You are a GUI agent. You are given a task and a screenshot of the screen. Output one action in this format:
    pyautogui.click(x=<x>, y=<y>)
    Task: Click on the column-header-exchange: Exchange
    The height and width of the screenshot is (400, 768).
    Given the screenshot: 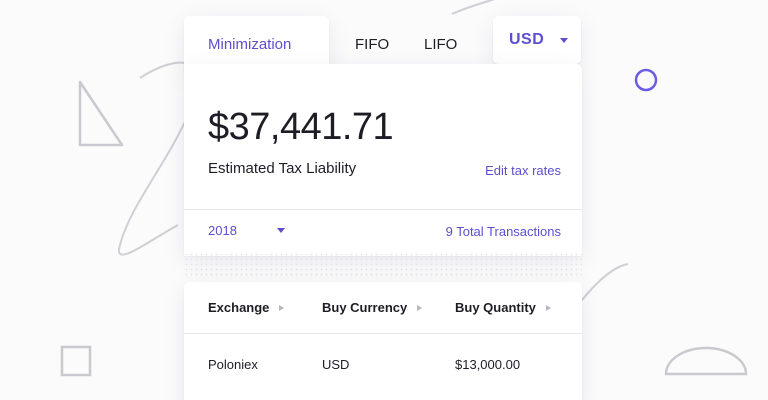 What is the action you would take?
    pyautogui.click(x=246, y=307)
    